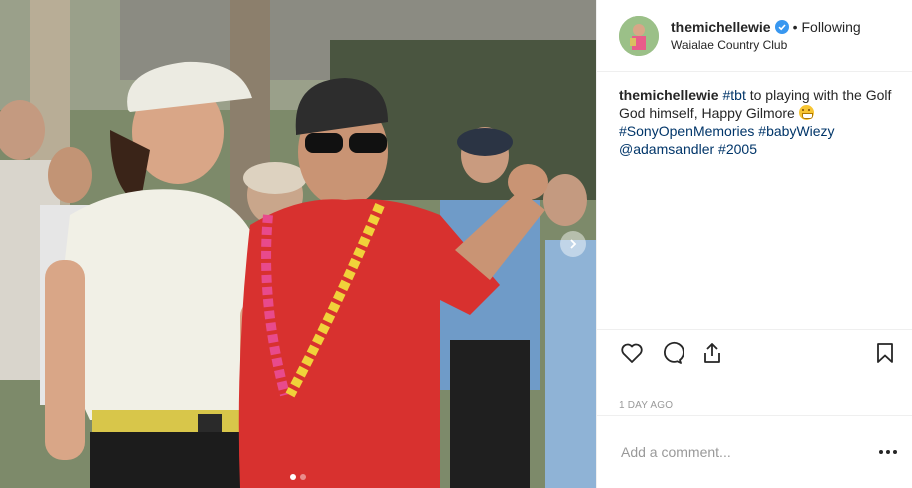 The width and height of the screenshot is (912, 488). What do you see at coordinates (831, 27) in the screenshot?
I see `following-button: Following` at bounding box center [831, 27].